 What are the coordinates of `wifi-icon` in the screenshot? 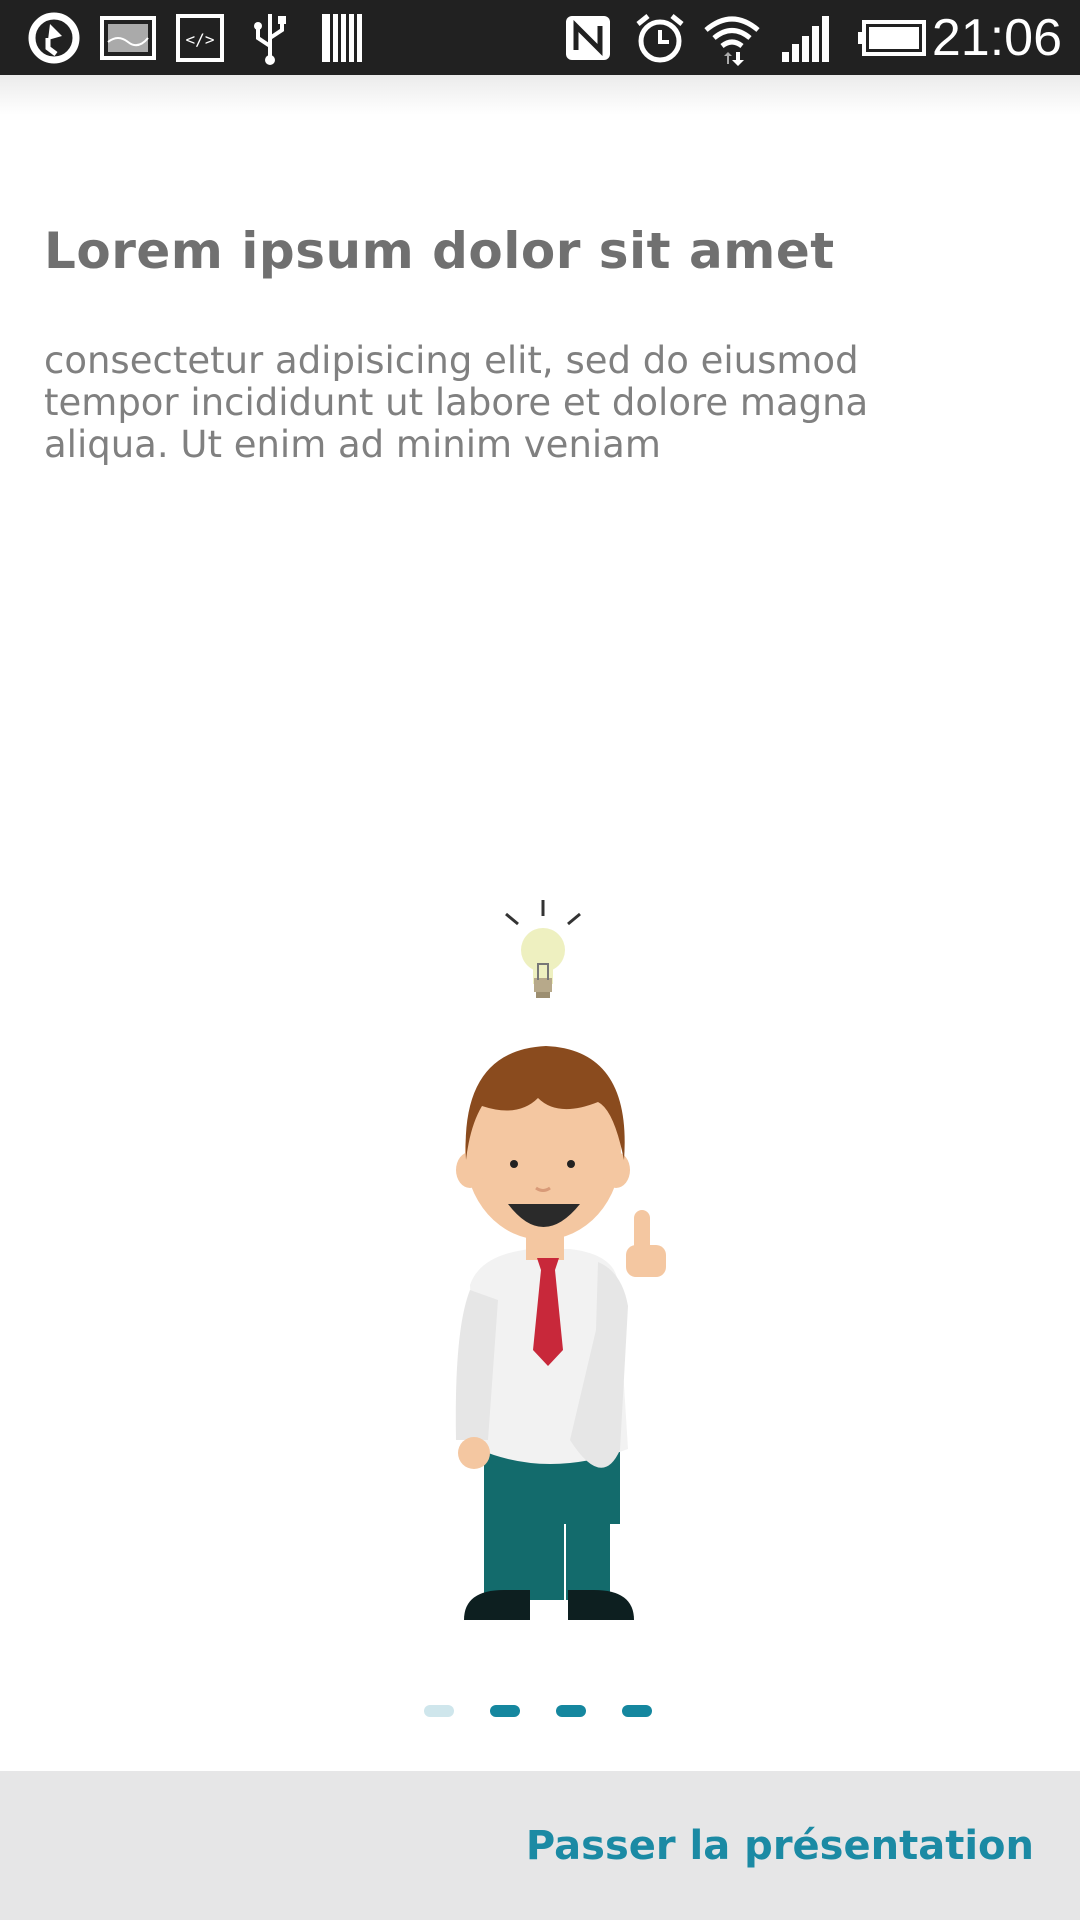 It's located at (732, 41).